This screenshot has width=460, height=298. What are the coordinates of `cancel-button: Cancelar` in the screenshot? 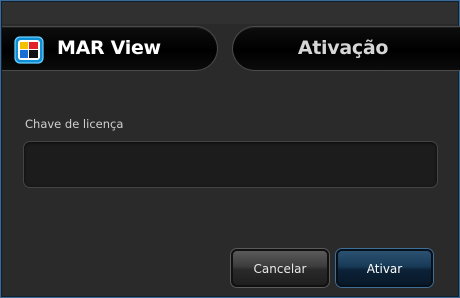 It's located at (280, 268).